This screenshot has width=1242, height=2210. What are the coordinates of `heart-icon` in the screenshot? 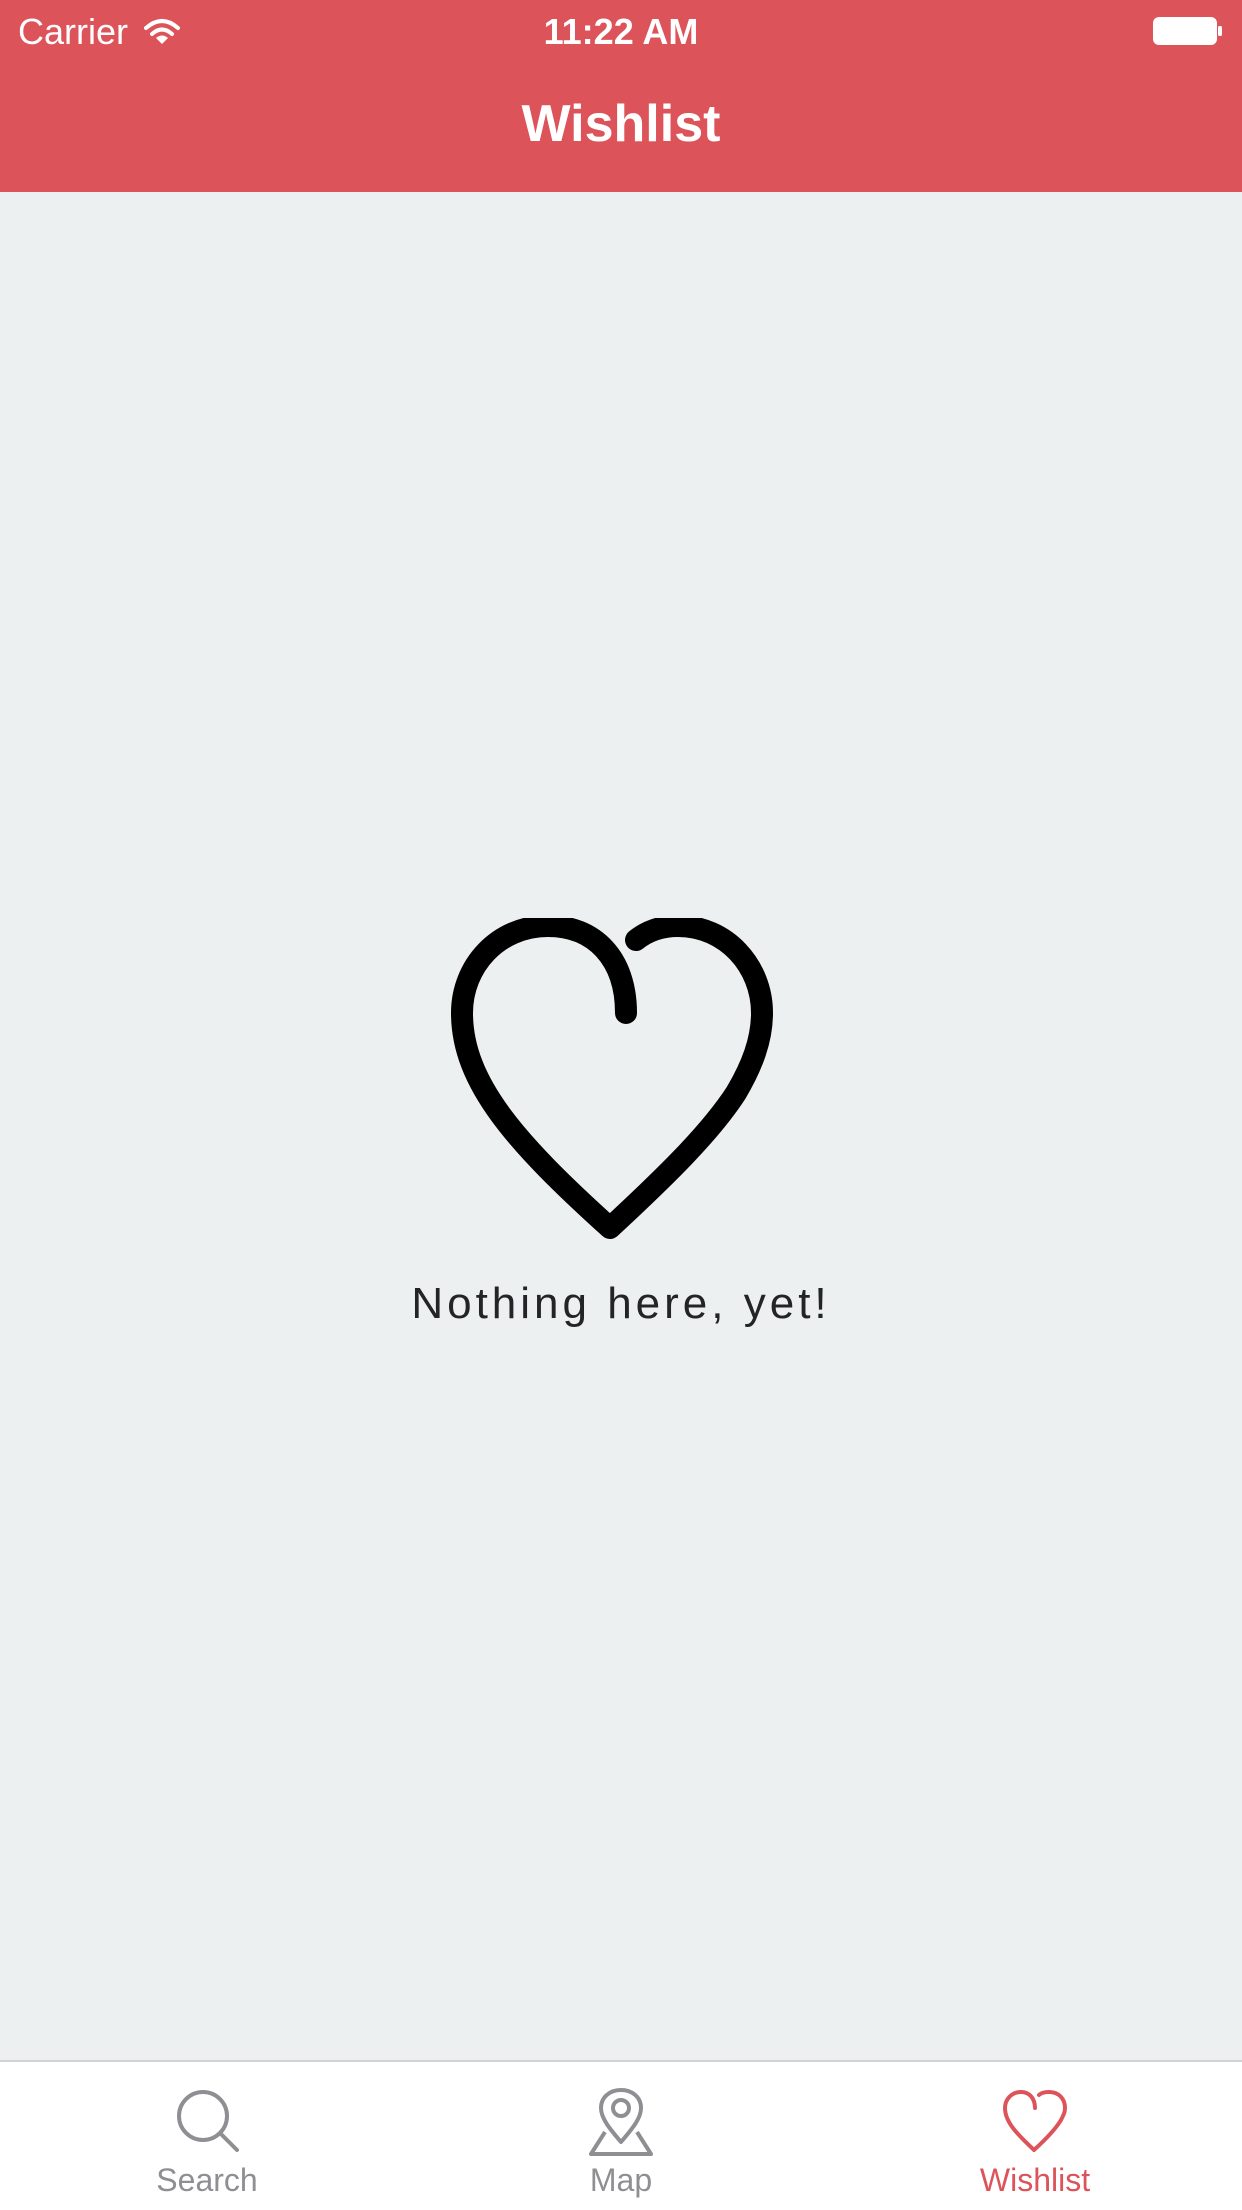 It's located at (1035, 2121).